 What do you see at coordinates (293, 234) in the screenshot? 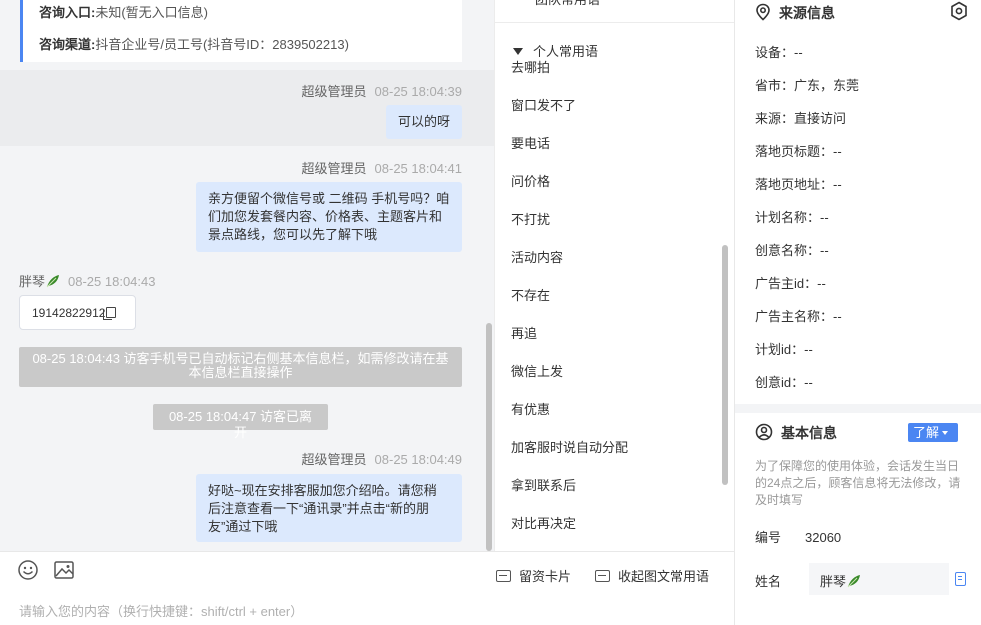
I see `message-line: 景点路线，您可以先了解下哦` at bounding box center [293, 234].